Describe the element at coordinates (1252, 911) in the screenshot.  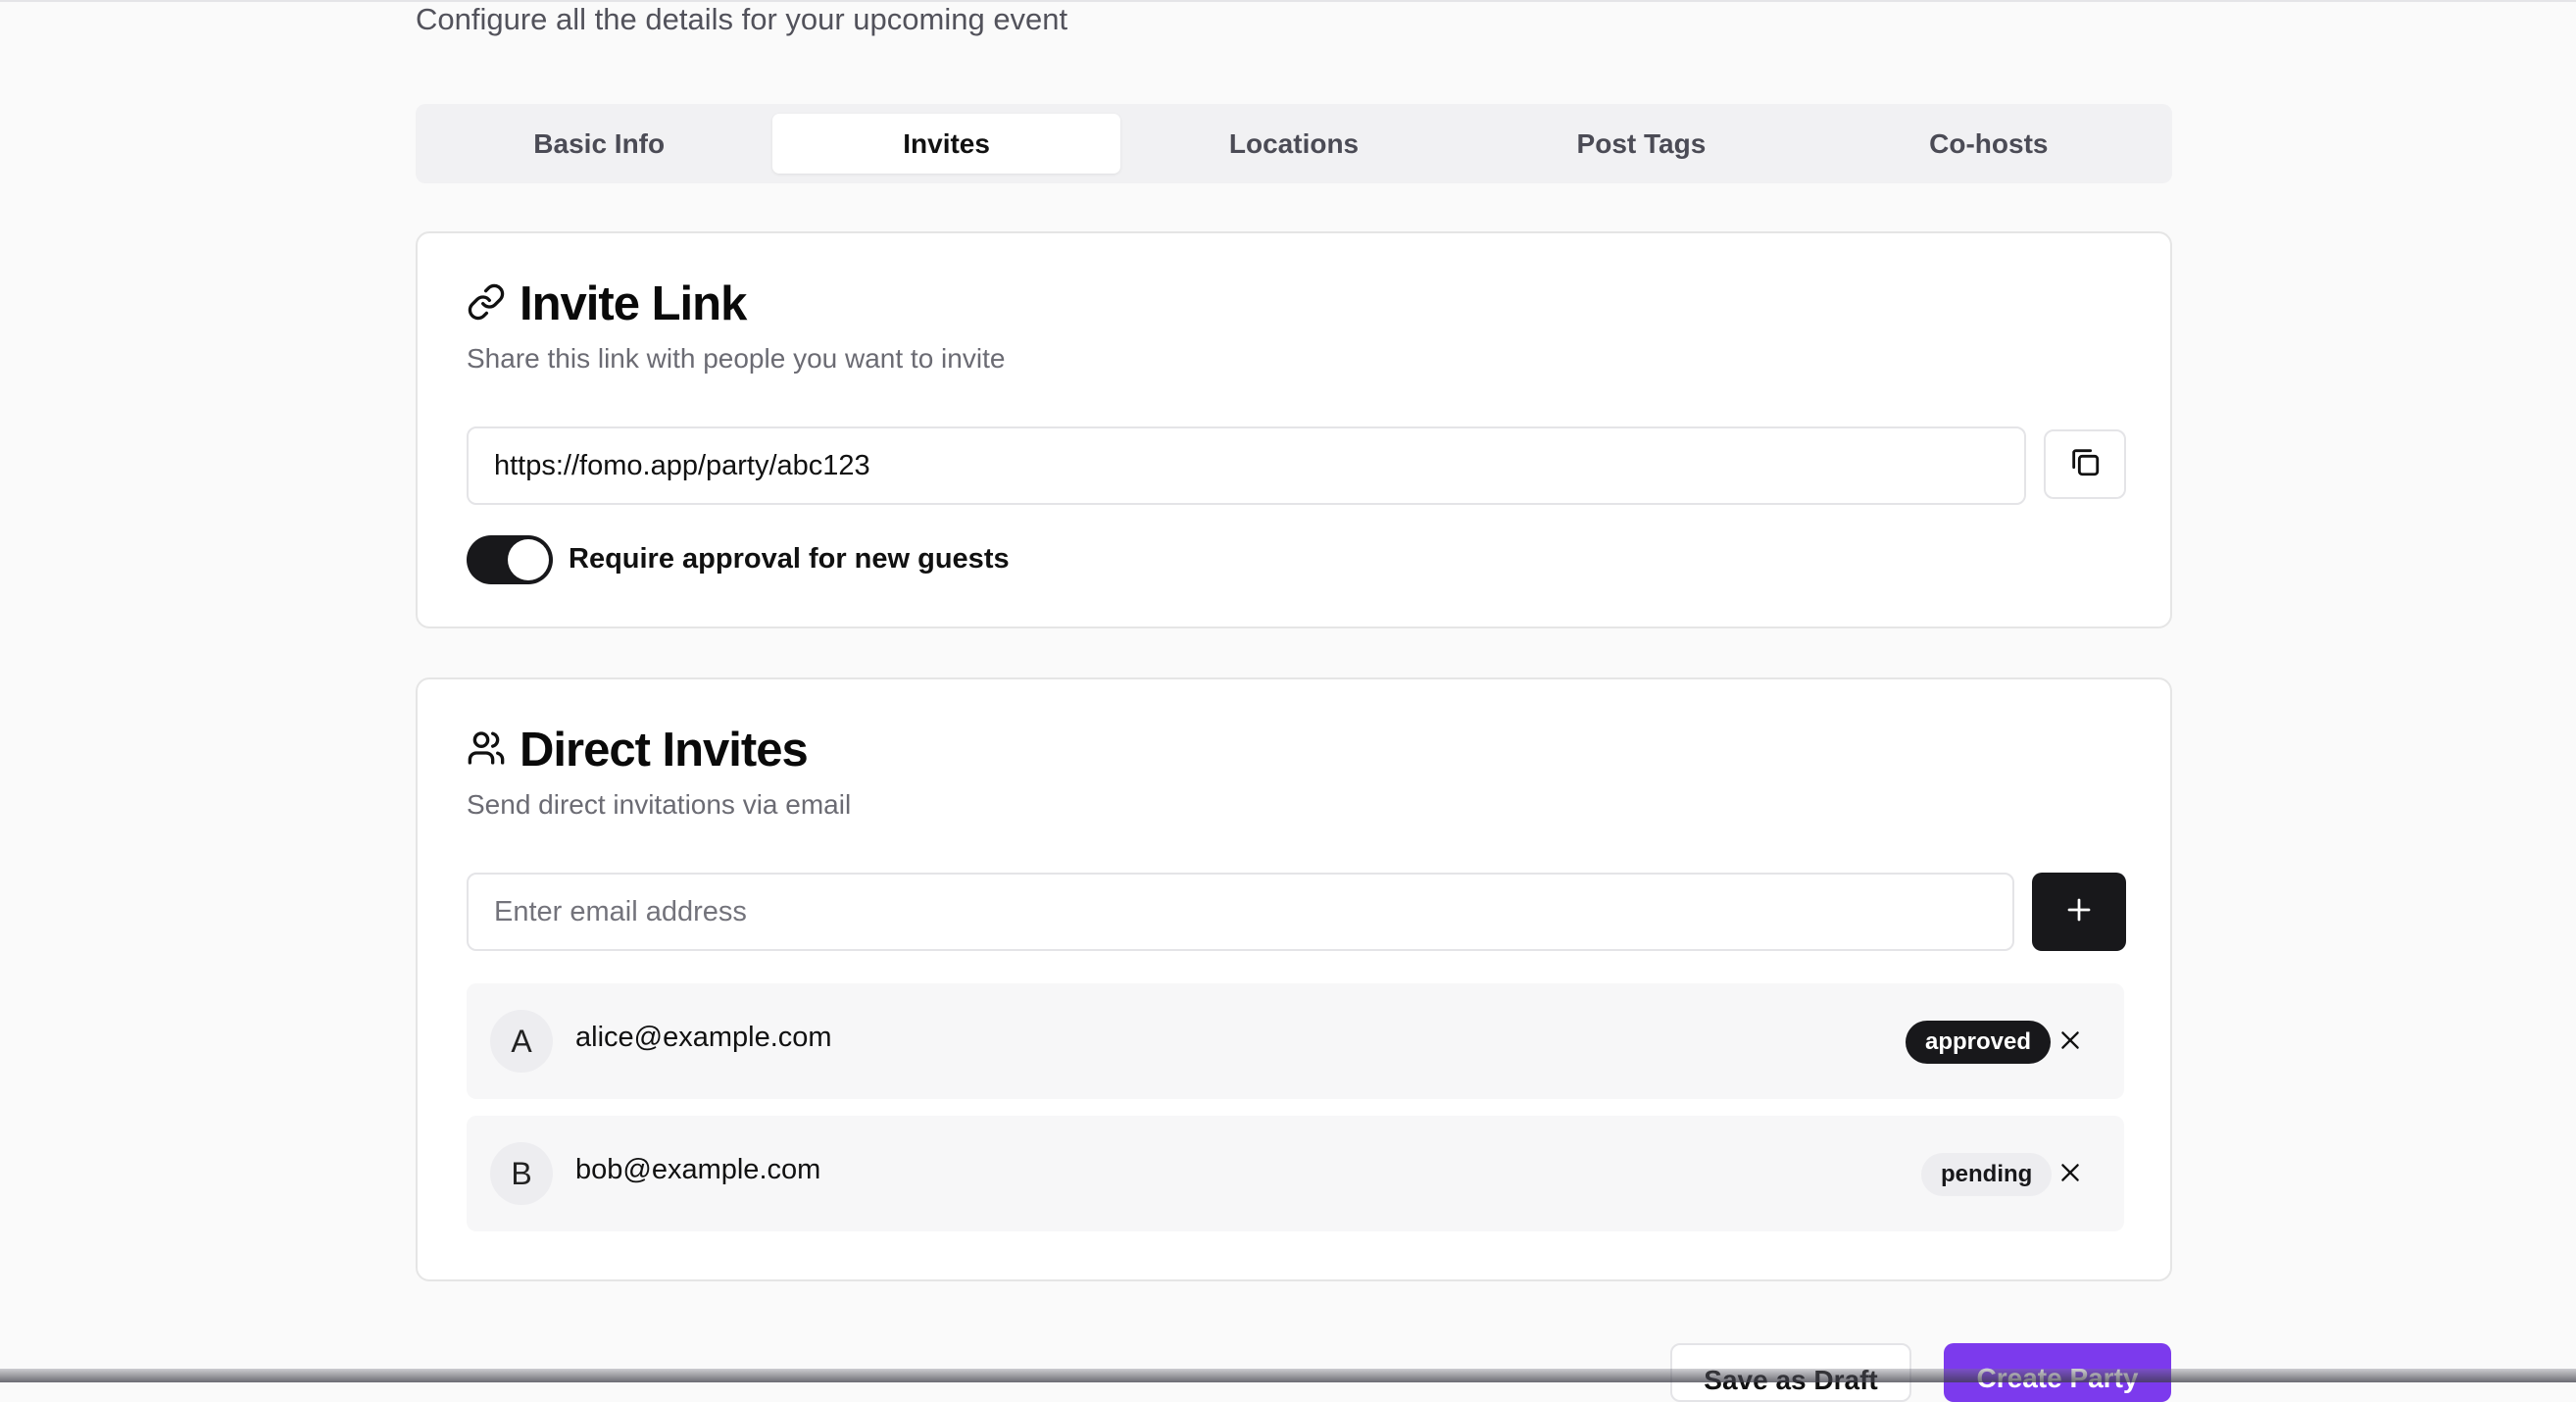
I see `email-input` at that location.